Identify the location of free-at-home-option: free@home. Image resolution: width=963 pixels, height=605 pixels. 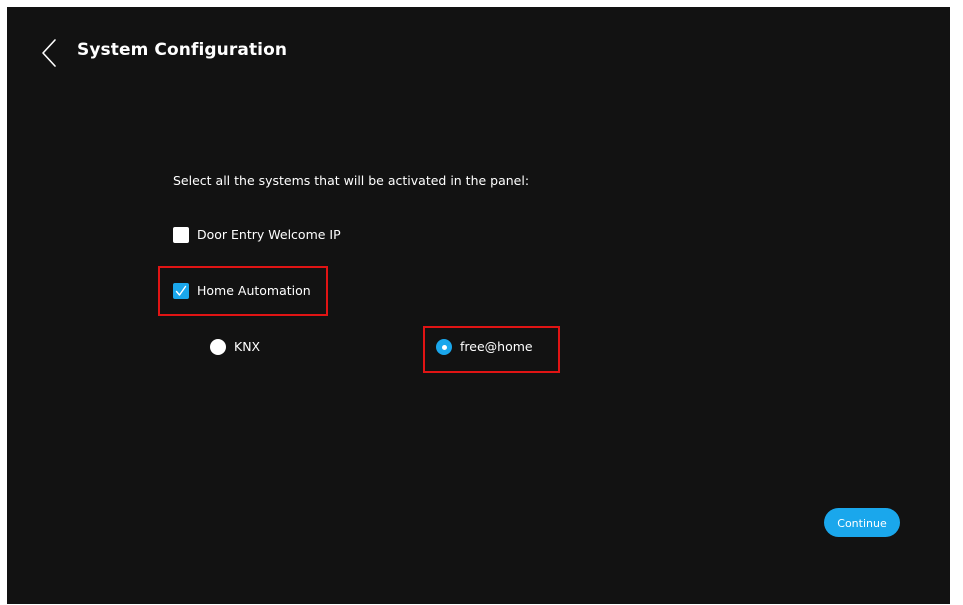
(484, 347).